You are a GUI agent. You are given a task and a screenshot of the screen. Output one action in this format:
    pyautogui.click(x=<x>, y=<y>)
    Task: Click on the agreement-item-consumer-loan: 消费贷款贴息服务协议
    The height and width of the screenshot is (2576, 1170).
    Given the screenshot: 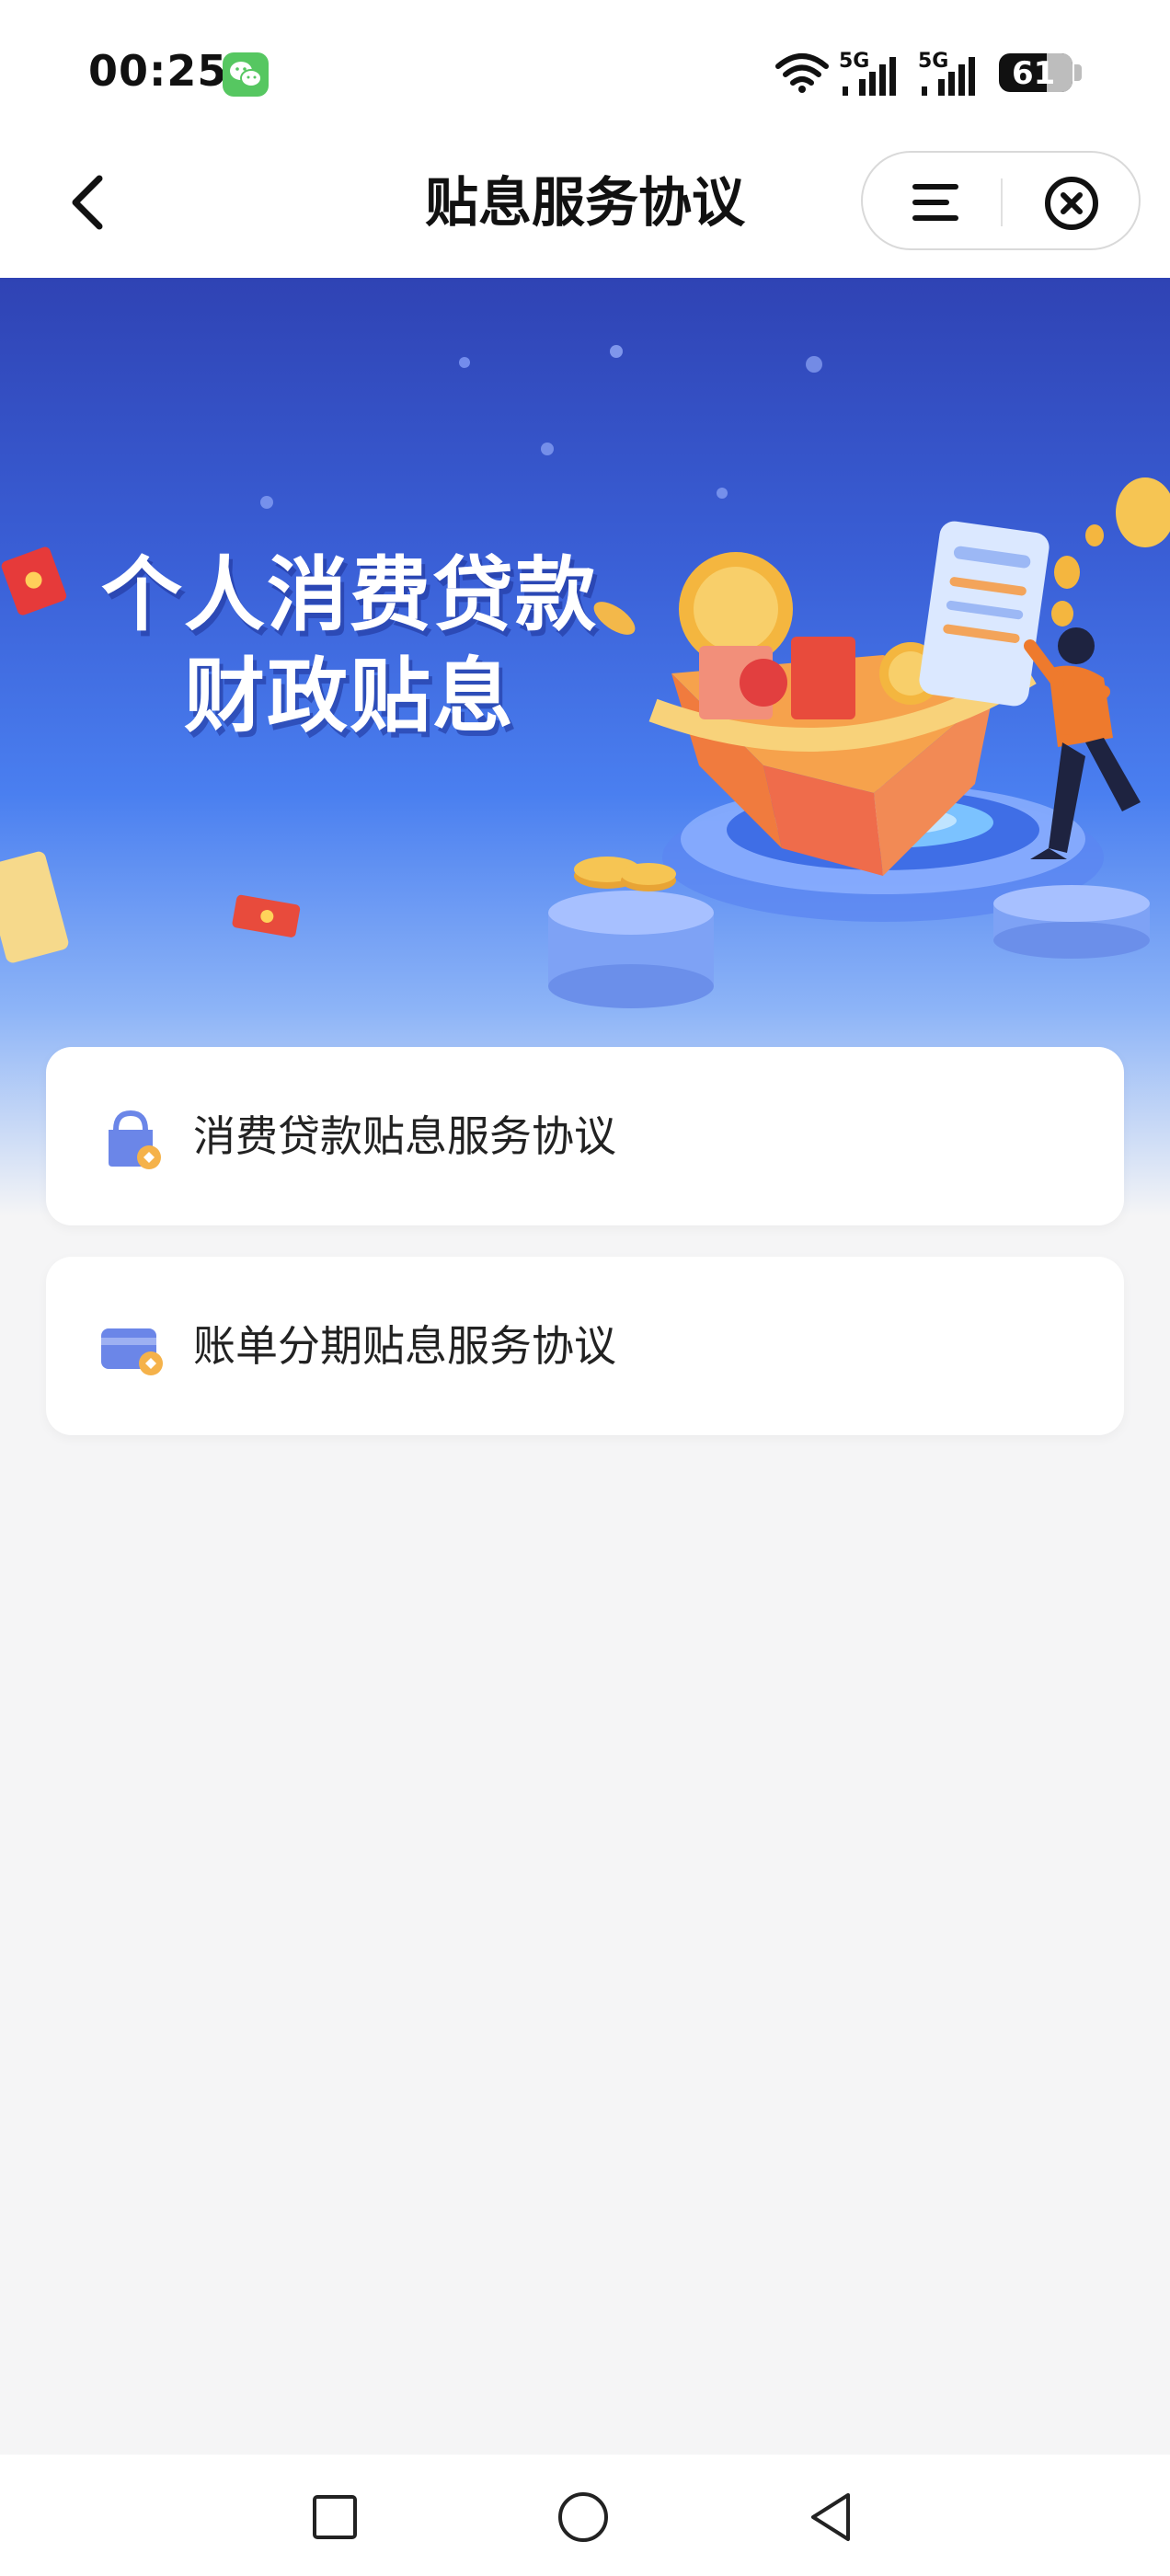 What is the action you would take?
    pyautogui.click(x=585, y=1136)
    